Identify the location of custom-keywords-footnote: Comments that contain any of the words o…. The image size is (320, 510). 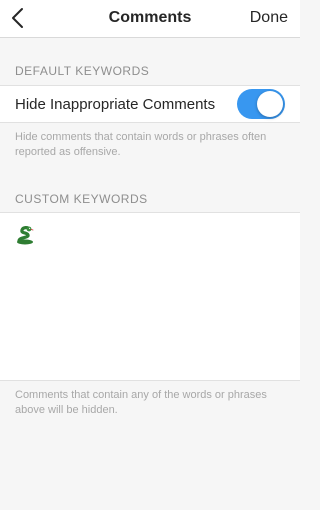
(141, 402).